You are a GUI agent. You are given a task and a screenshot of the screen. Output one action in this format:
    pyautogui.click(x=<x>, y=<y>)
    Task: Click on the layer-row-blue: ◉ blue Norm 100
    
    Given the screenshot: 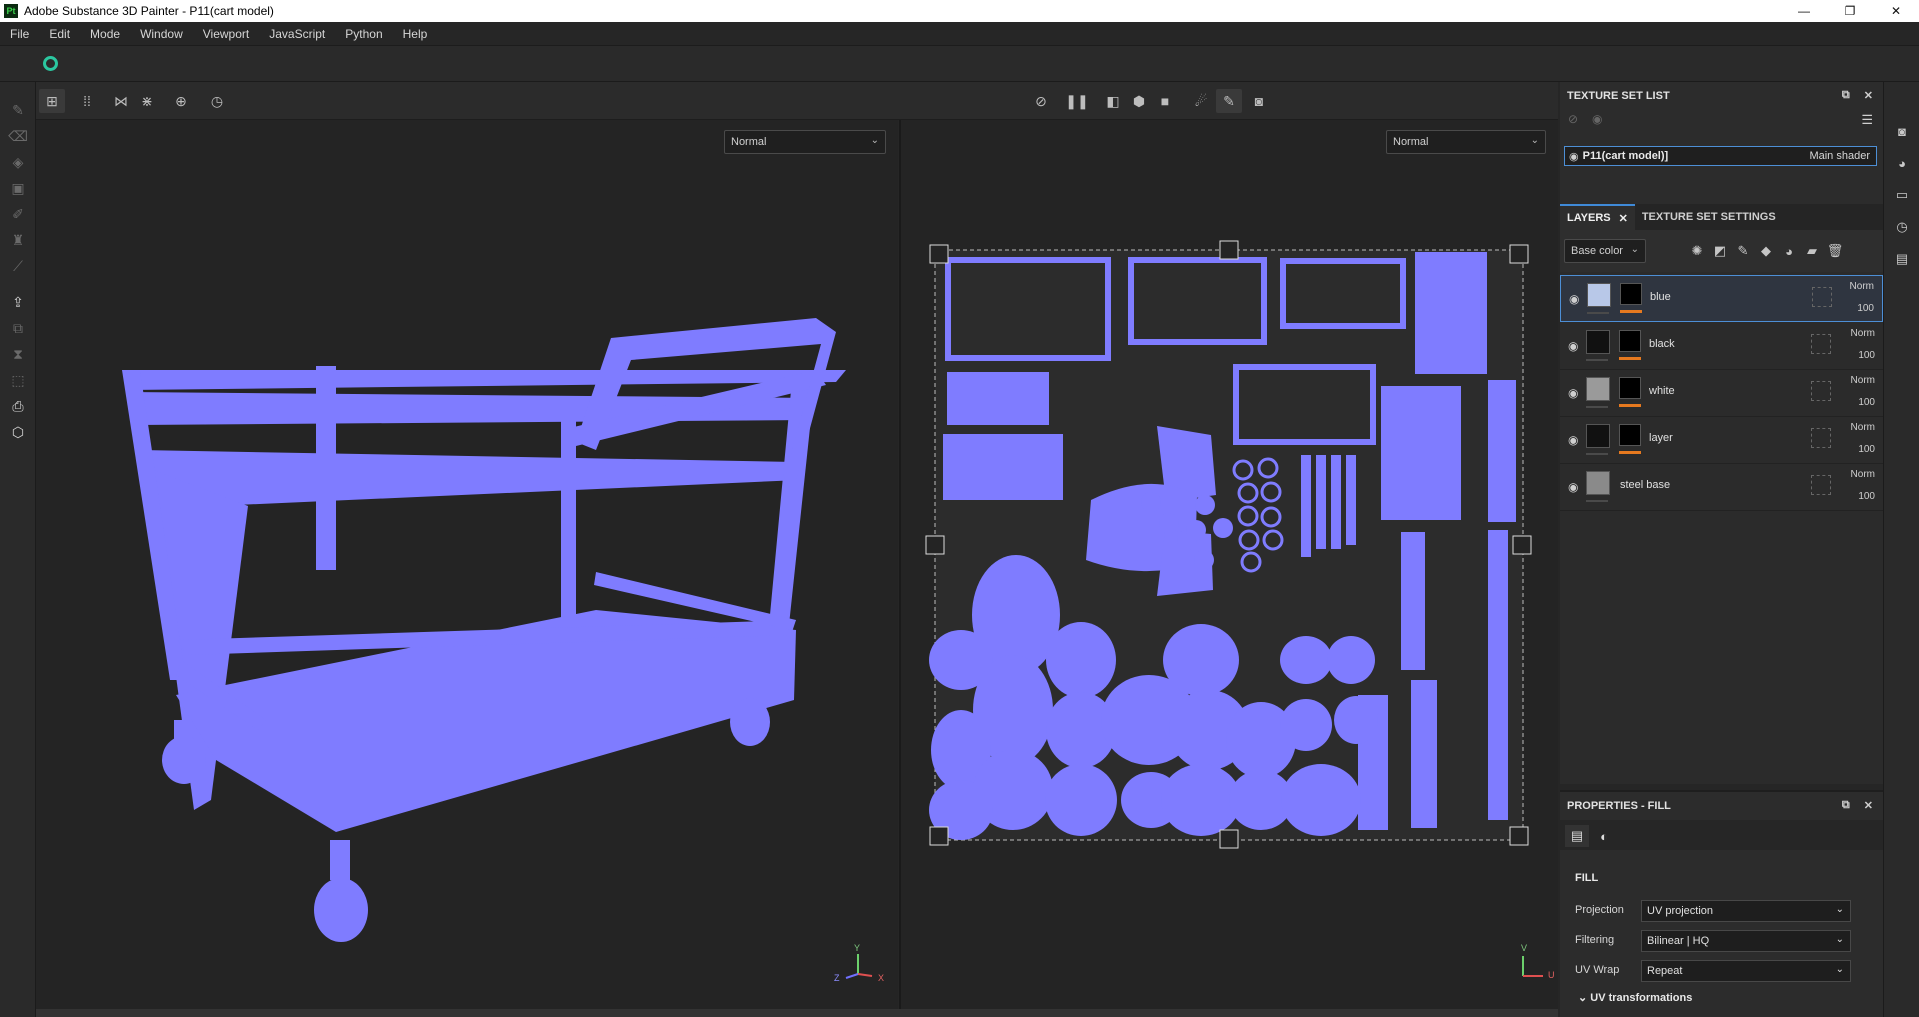 What is the action you would take?
    pyautogui.click(x=1721, y=298)
    